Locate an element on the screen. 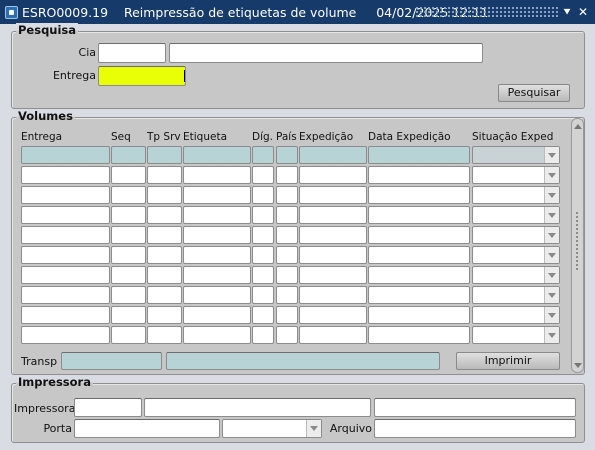  porta-dropdown is located at coordinates (272, 428).